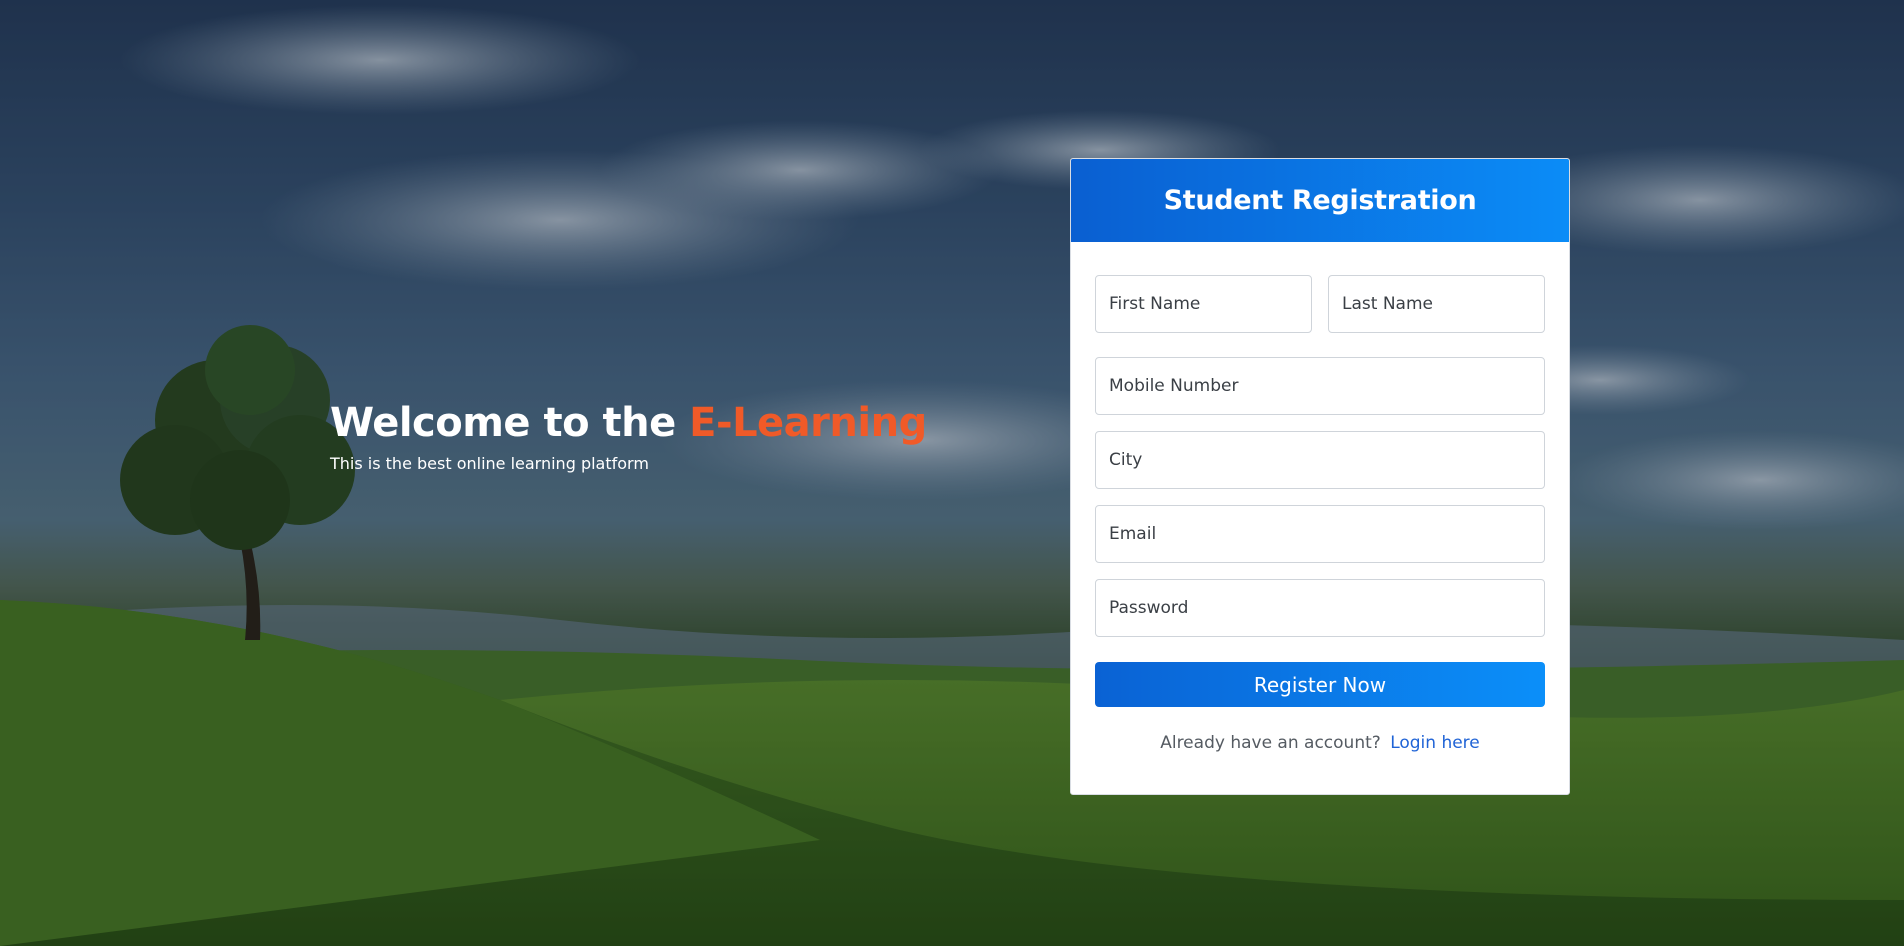 This screenshot has height=946, width=1904. I want to click on password-input, so click(1320, 608).